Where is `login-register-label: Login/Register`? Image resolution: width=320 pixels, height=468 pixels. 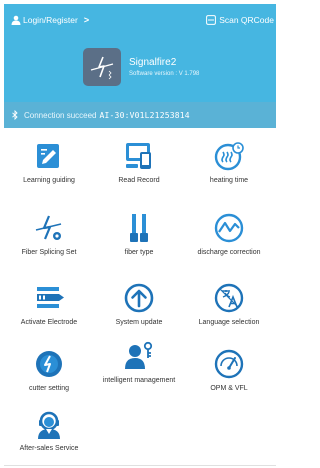
login-register-label: Login/Register is located at coordinates (50, 20).